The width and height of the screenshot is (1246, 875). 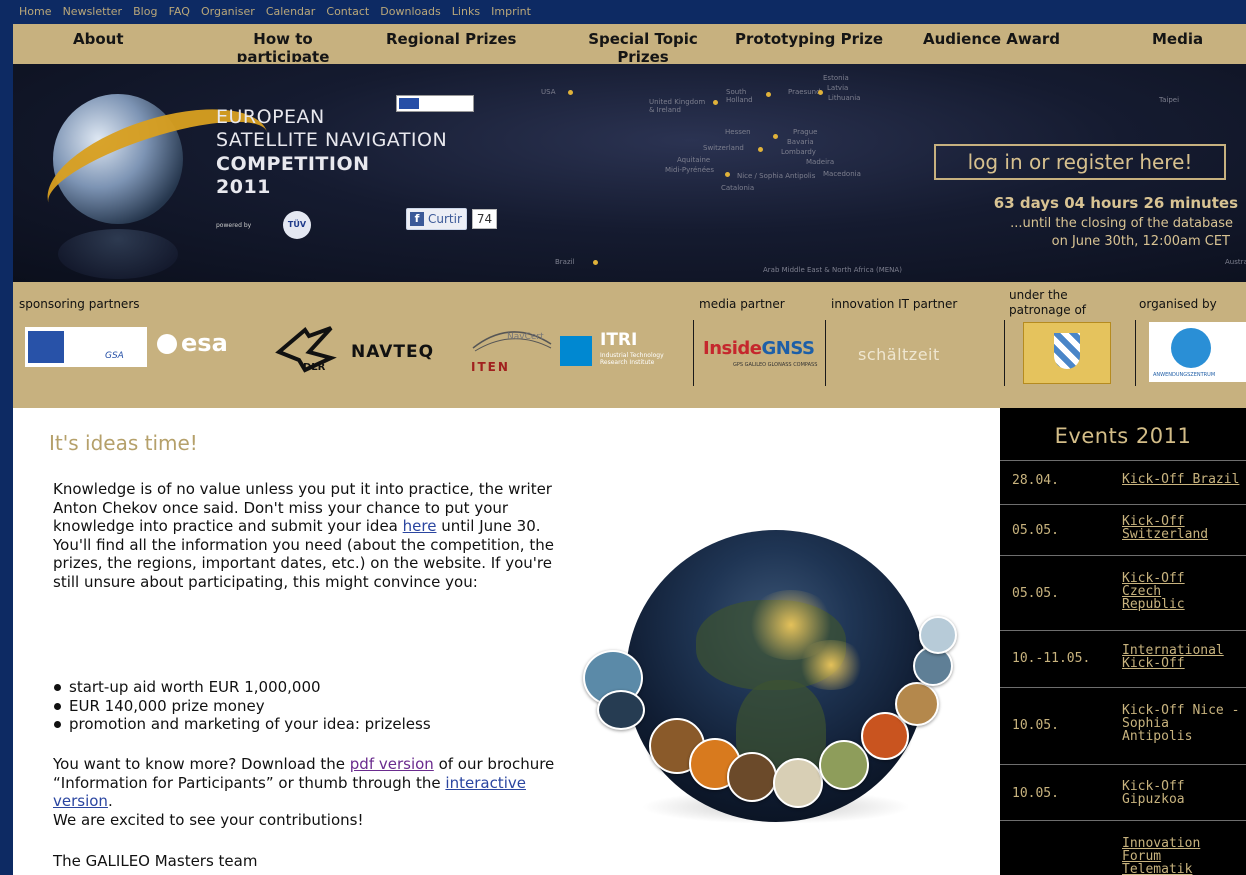 What do you see at coordinates (123, 443) in the screenshot?
I see `article-title: It's ideas time!` at bounding box center [123, 443].